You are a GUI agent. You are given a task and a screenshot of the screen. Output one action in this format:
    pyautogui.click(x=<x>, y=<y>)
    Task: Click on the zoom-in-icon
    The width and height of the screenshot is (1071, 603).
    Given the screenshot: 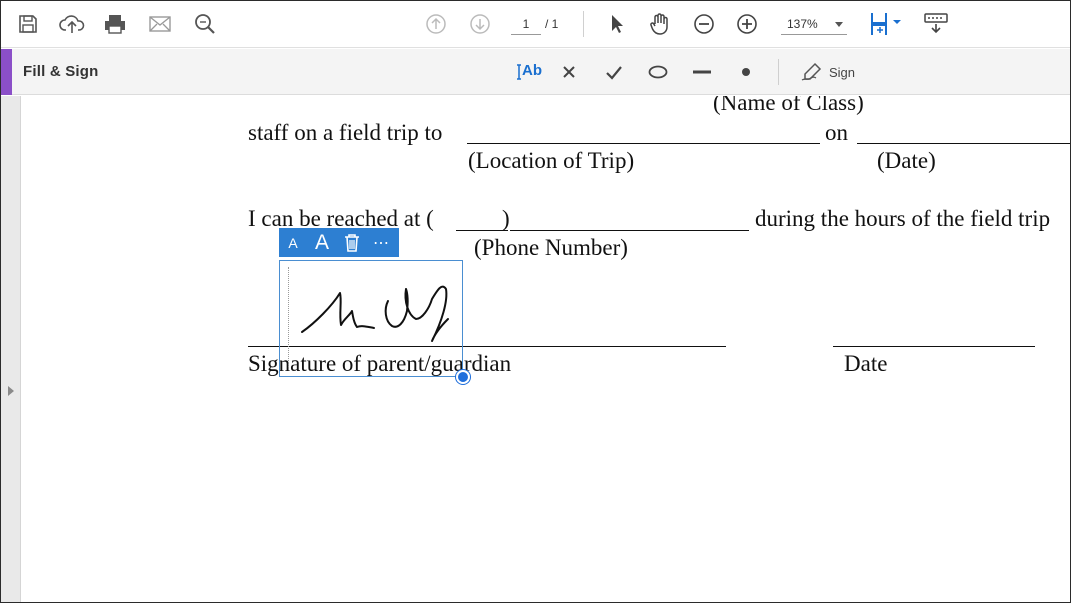 What is the action you would take?
    pyautogui.click(x=747, y=24)
    